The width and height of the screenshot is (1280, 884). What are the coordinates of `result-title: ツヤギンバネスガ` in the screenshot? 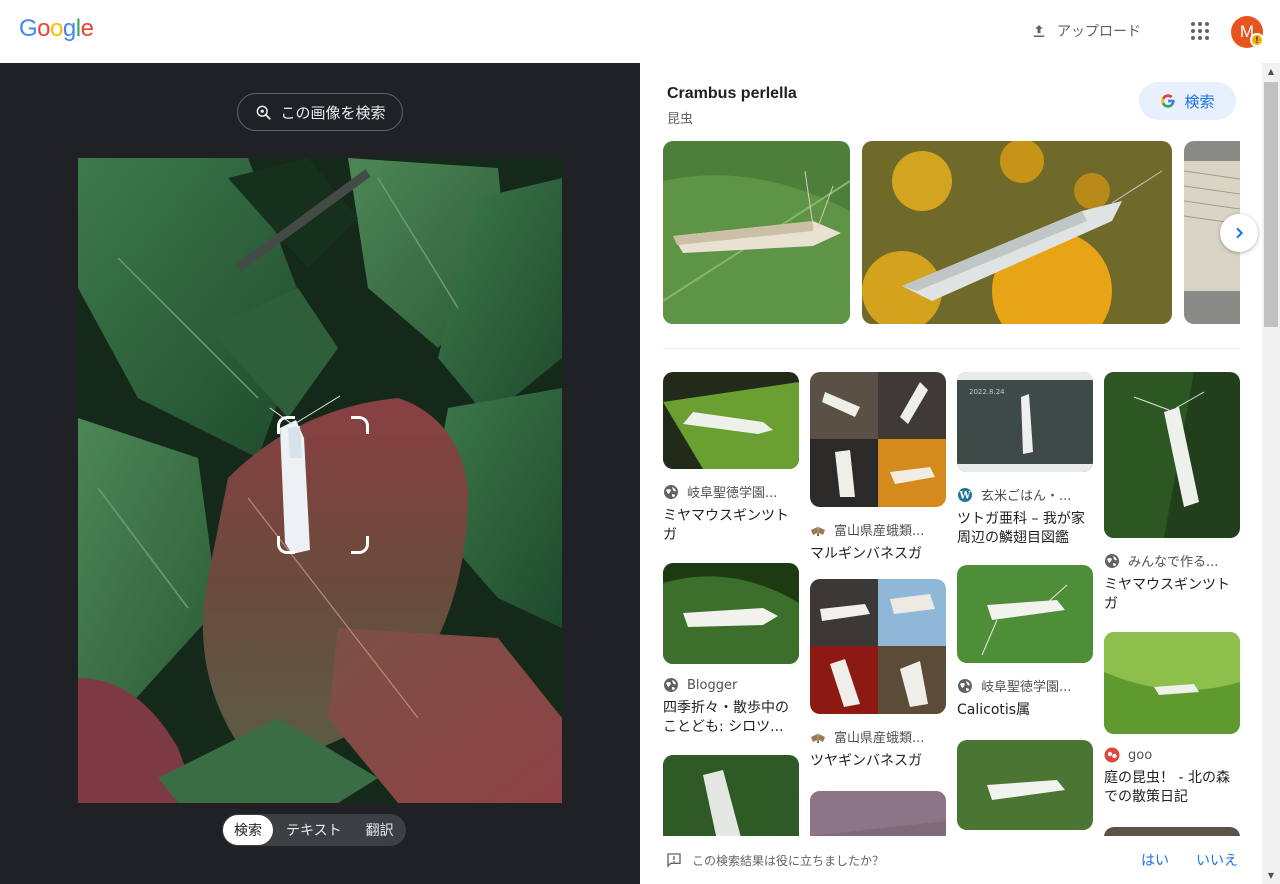 It's located at (878, 761).